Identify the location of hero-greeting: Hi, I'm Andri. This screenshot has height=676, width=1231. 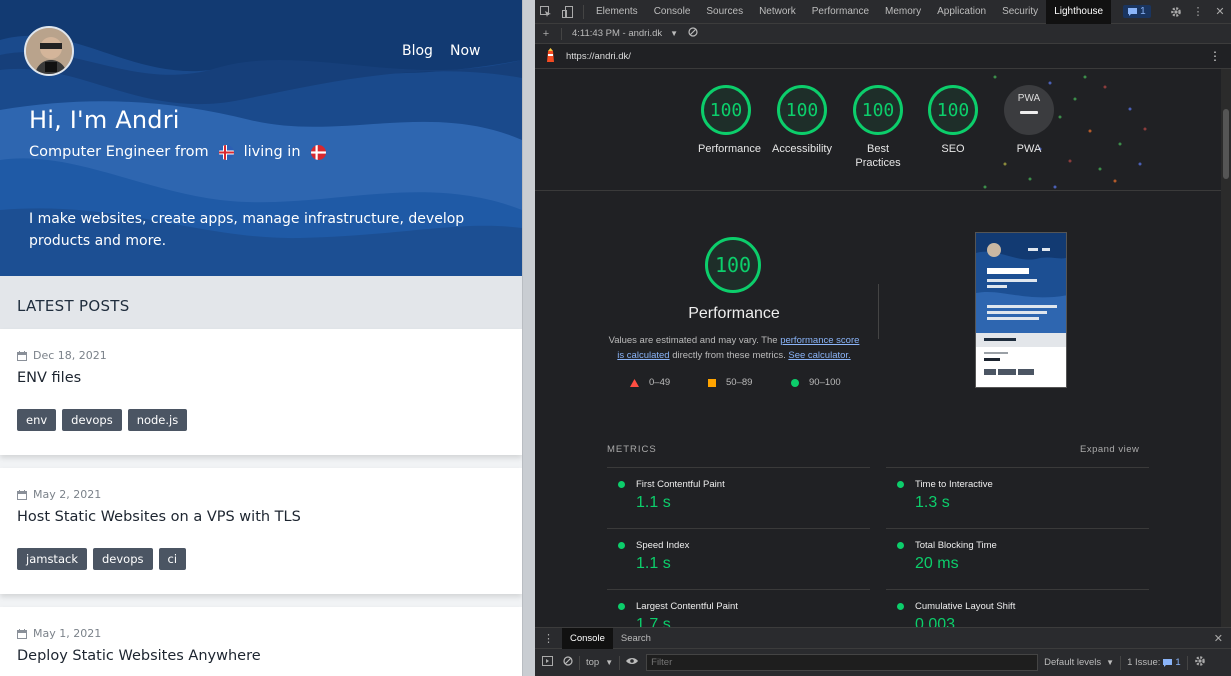
(104, 120).